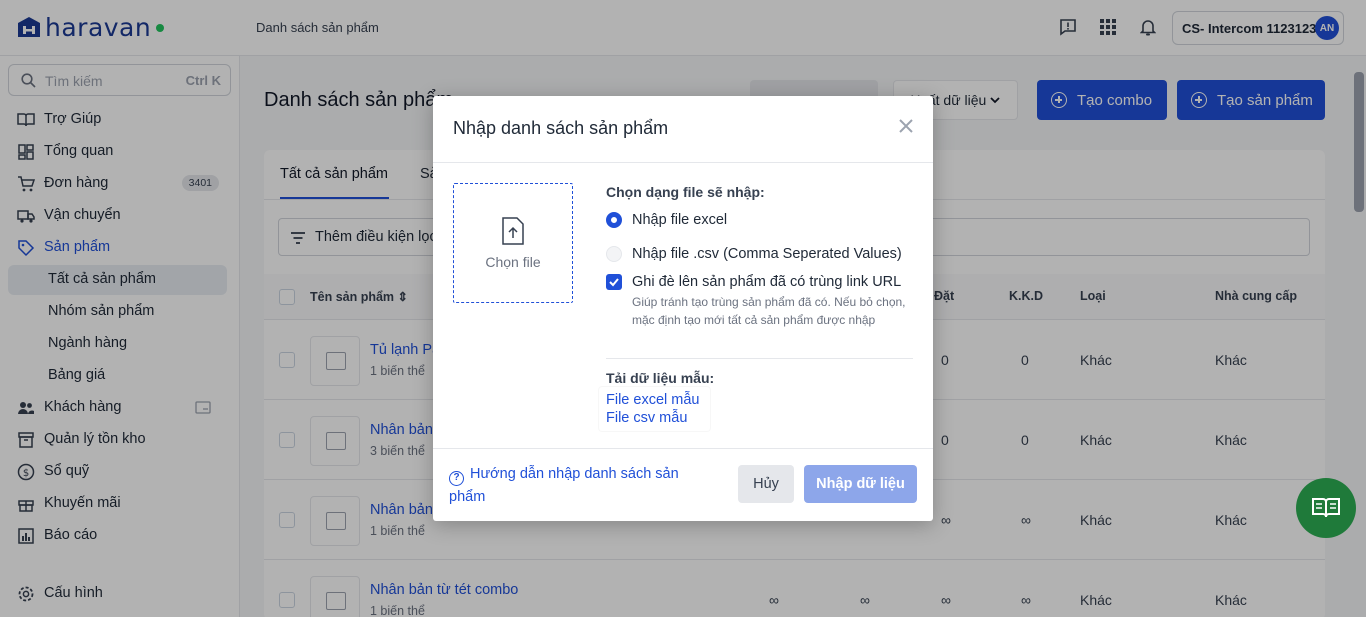  I want to click on check-icon, so click(614, 282).